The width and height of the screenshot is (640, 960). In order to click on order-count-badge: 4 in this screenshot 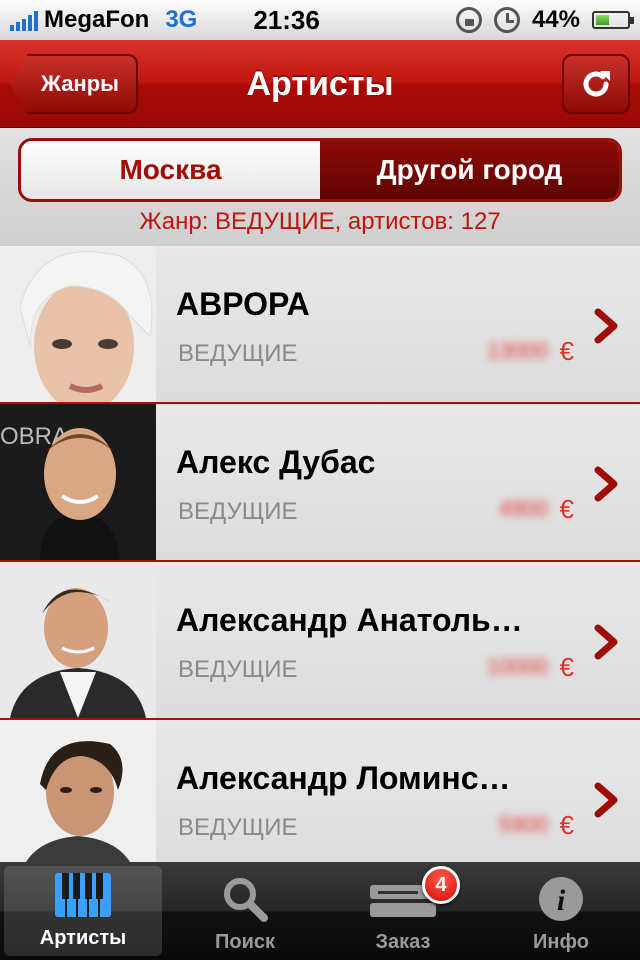, I will do `click(441, 885)`.